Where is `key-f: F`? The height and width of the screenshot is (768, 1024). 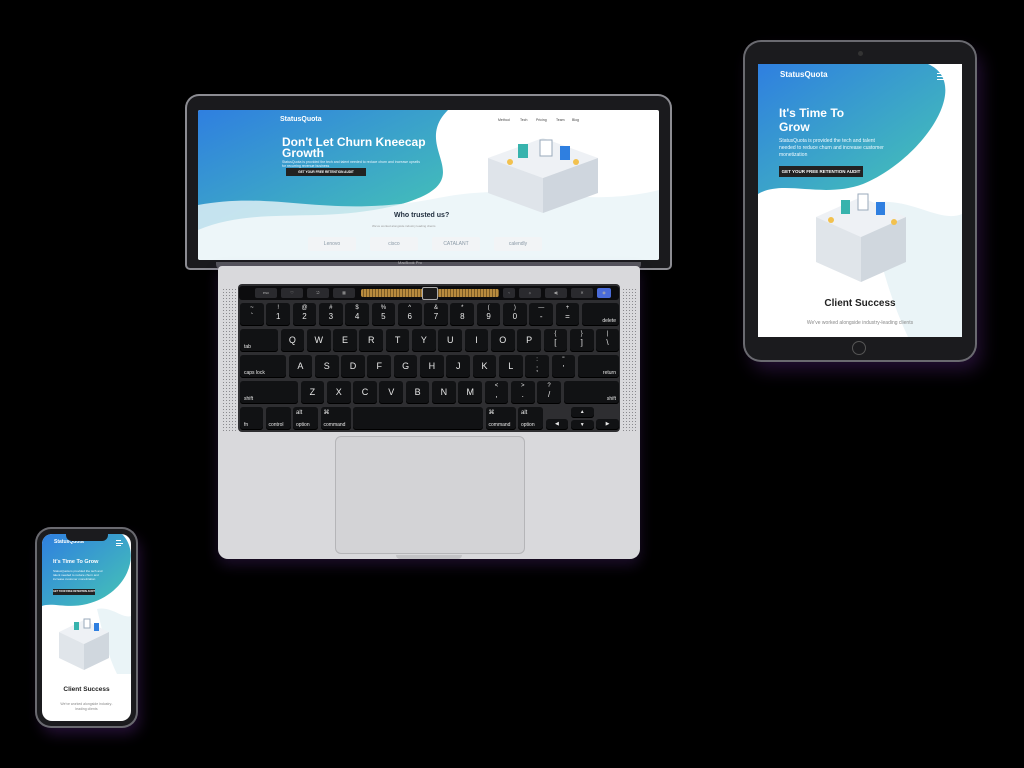 key-f: F is located at coordinates (379, 366).